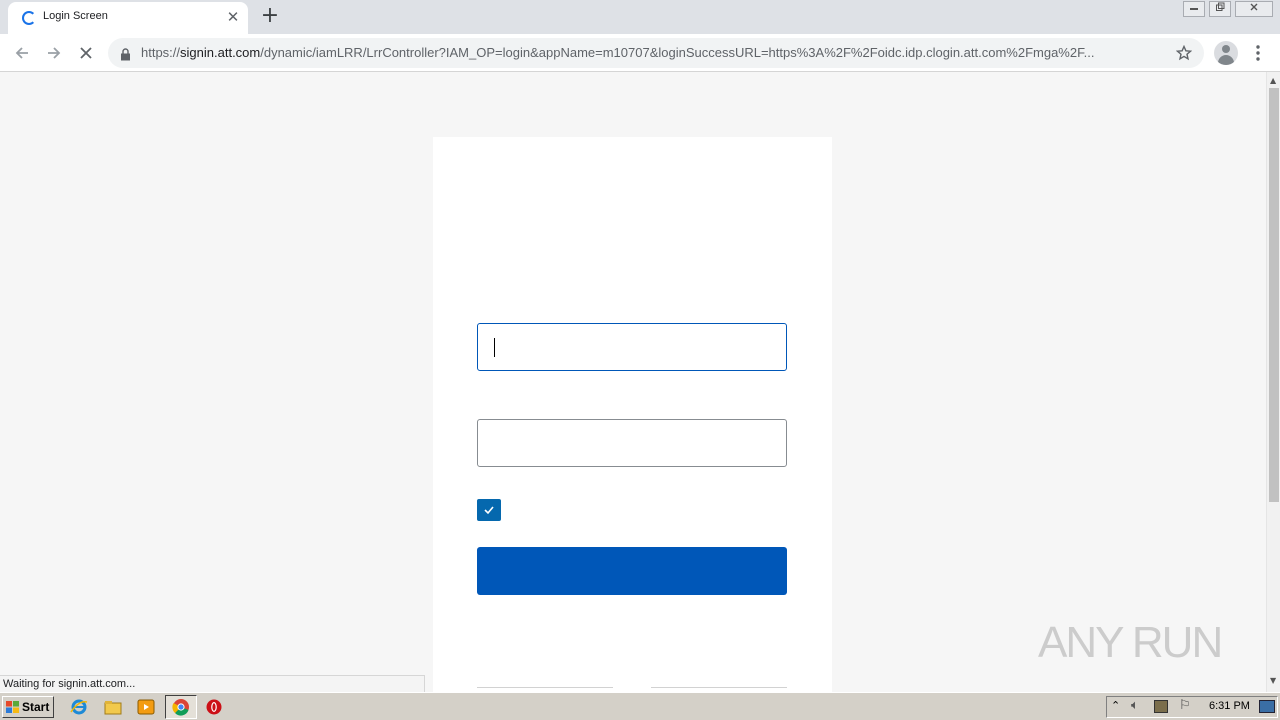  I want to click on windows-taskbar: Start ⌃ 🔈︎ ⚐ 6:31 PM, so click(640, 706).